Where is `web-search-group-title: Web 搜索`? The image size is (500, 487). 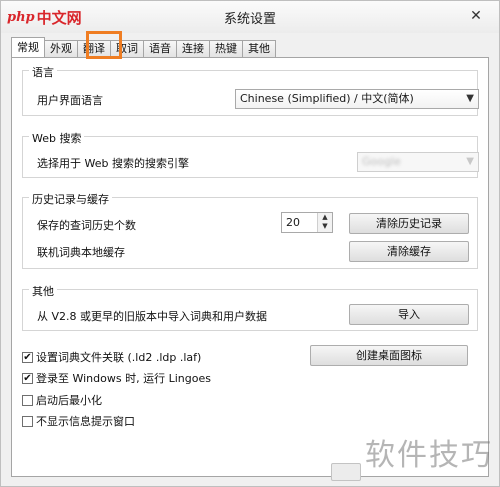 web-search-group-title: Web 搜索 is located at coordinates (57, 138).